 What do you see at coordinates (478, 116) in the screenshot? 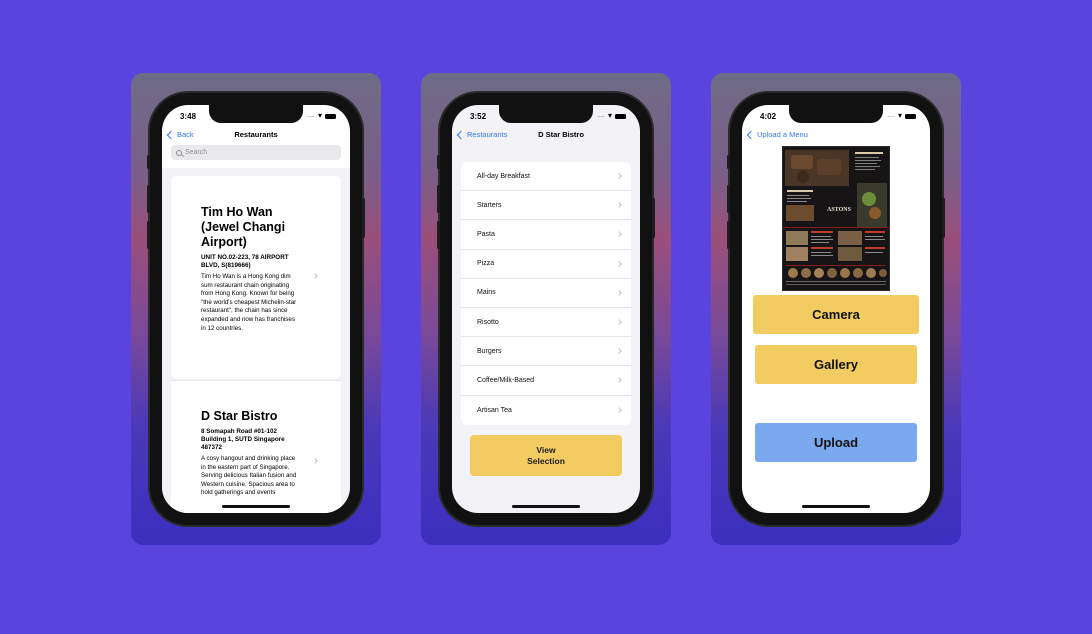
I see `status-time: 3:52` at bounding box center [478, 116].